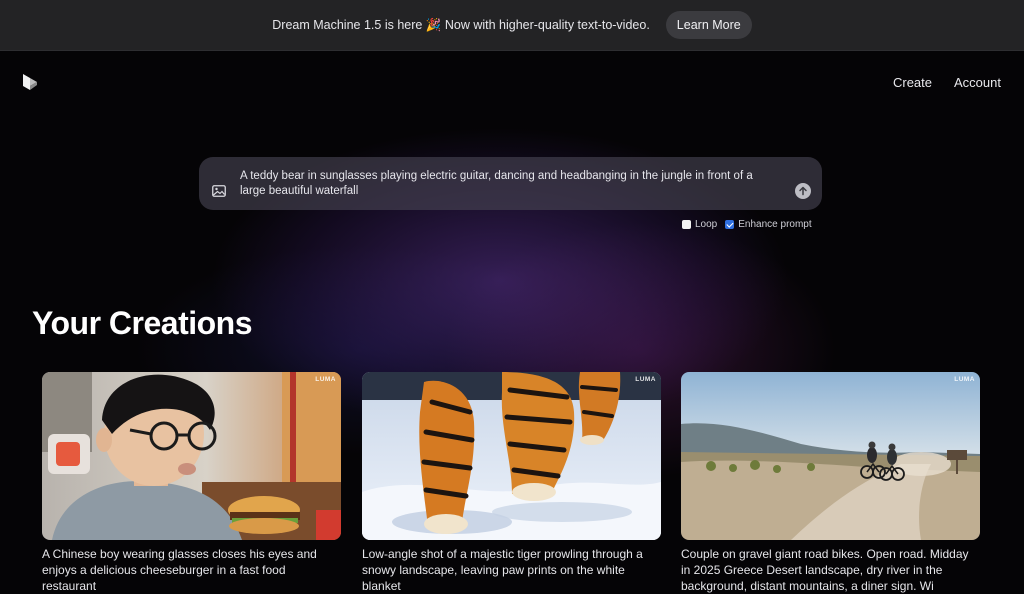 The image size is (1024, 594). Describe the element at coordinates (142, 323) in the screenshot. I see `section-title: Your Creations` at that location.